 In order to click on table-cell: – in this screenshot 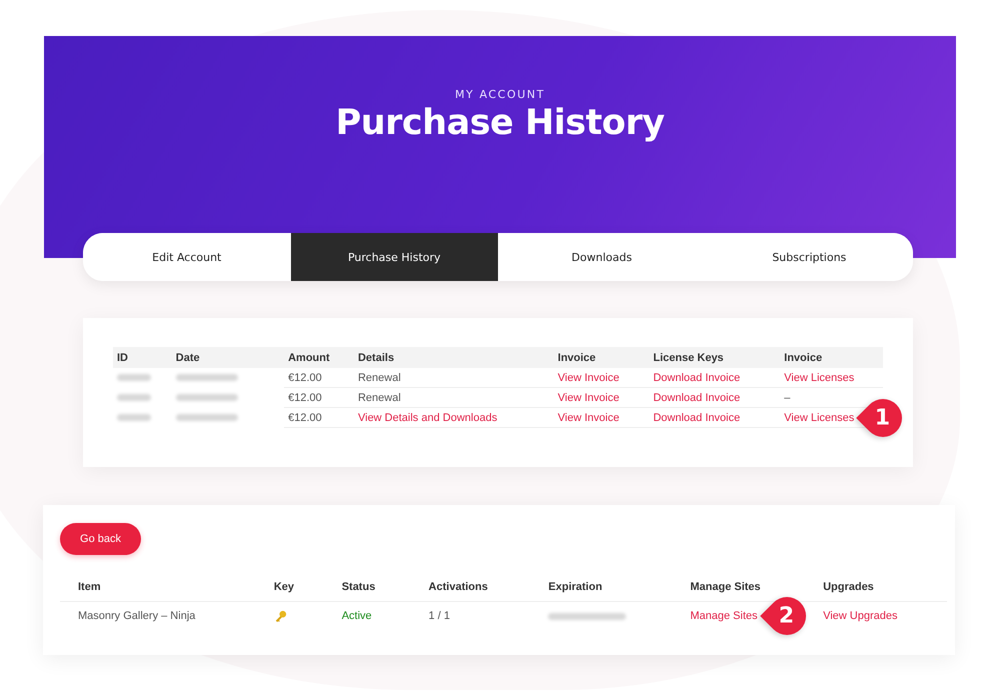, I will do `click(787, 398)`.